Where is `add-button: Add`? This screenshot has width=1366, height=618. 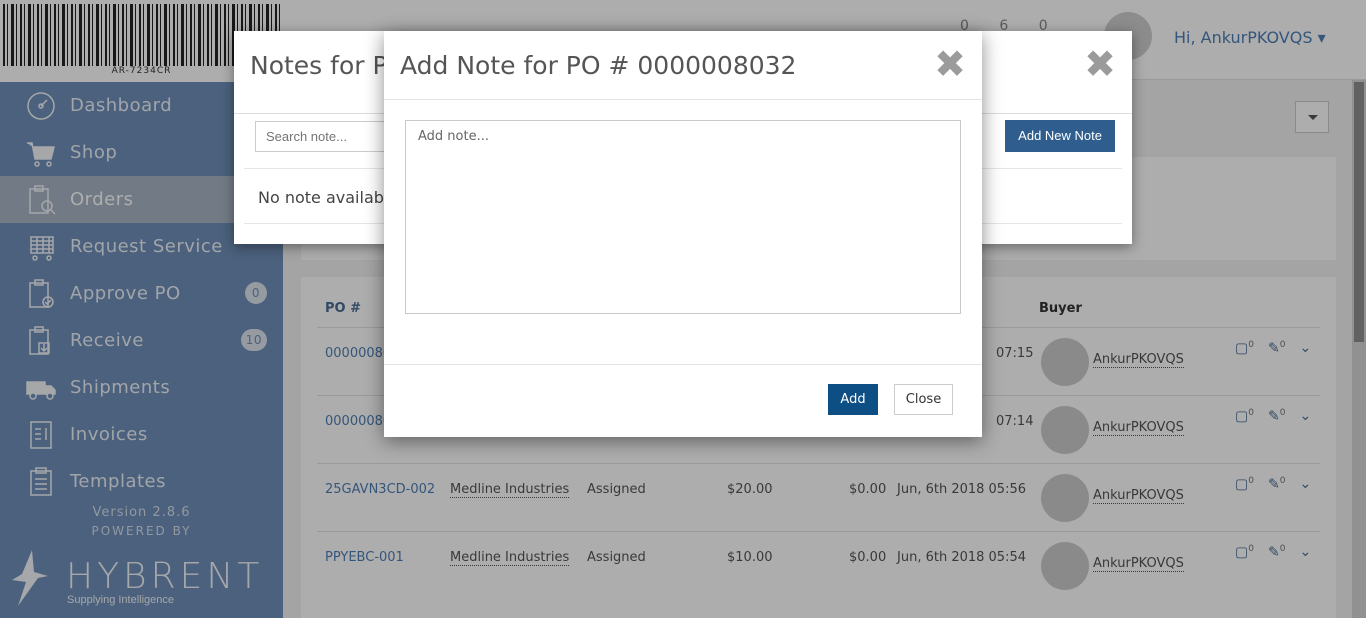 add-button: Add is located at coordinates (853, 399).